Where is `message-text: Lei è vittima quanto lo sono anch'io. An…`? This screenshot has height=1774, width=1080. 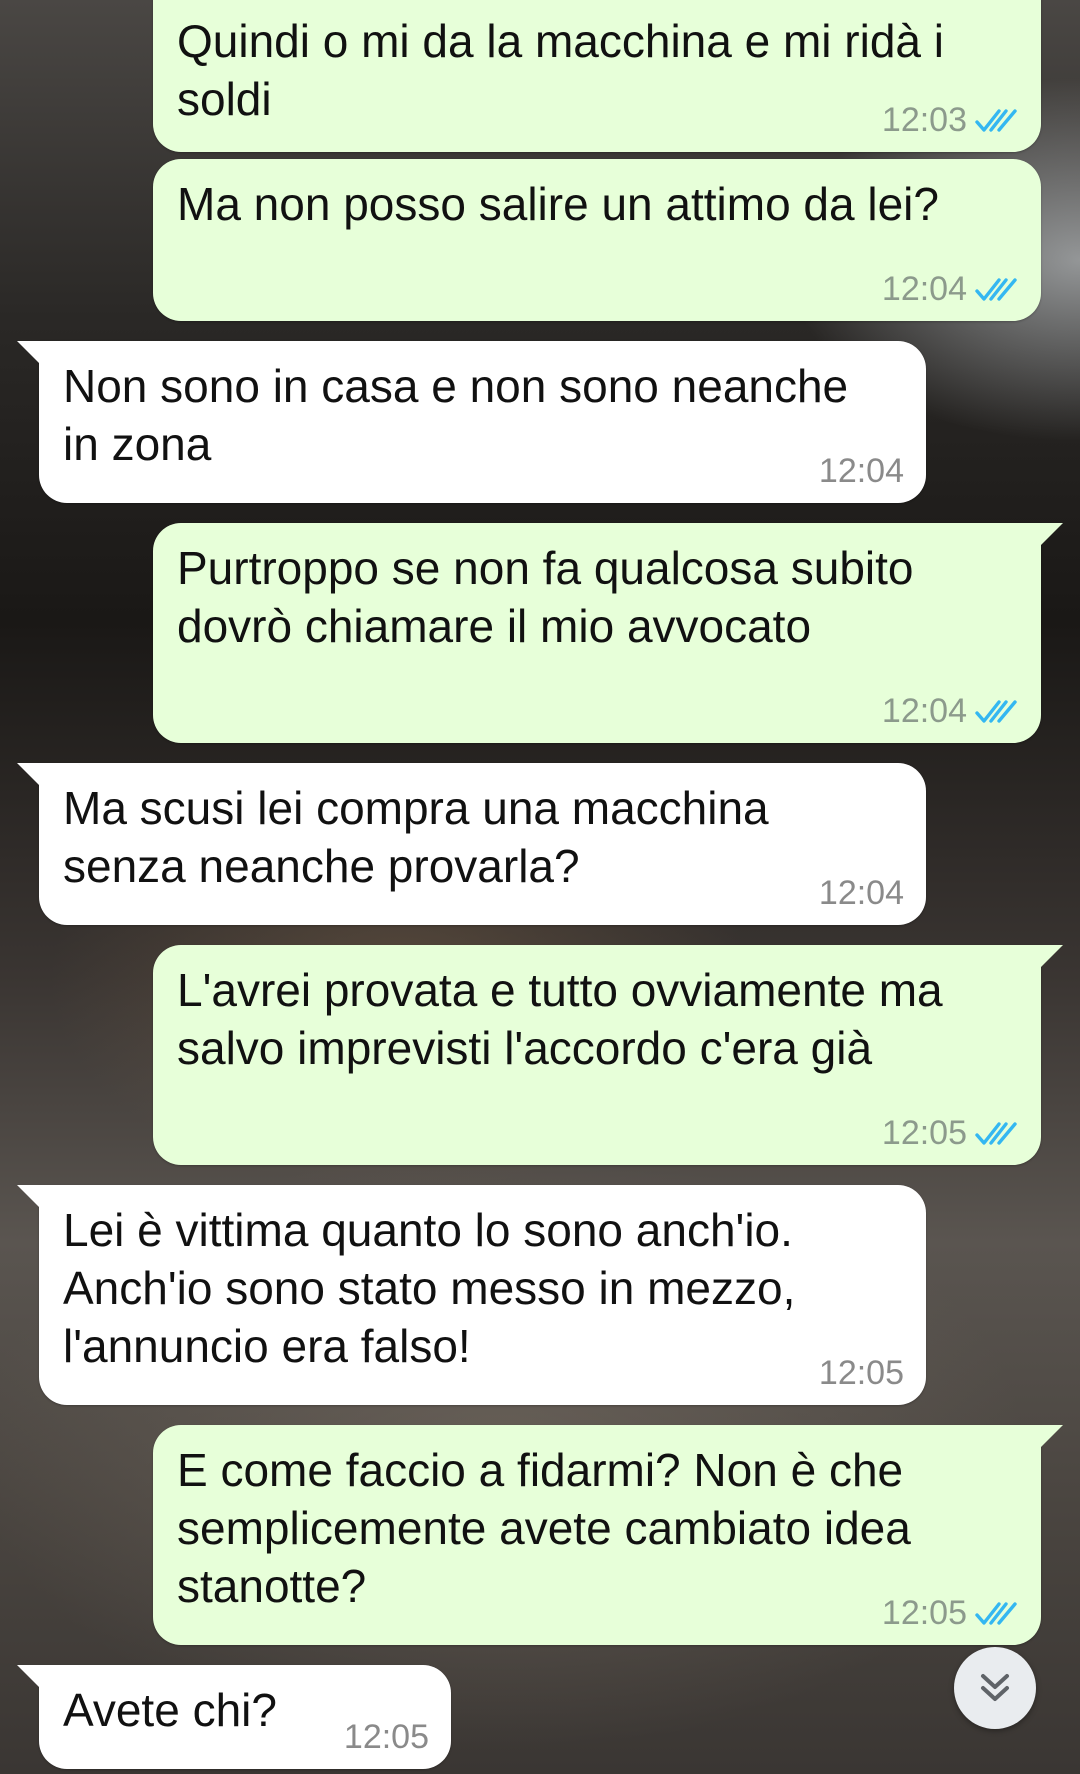 message-text: Lei è vittima quanto lo sono anch'io. An… is located at coordinates (429, 1288).